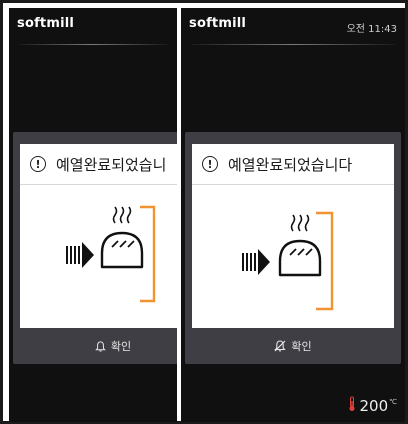  Describe the element at coordinates (371, 29) in the screenshot. I see `clock: 오전 11:43` at that location.